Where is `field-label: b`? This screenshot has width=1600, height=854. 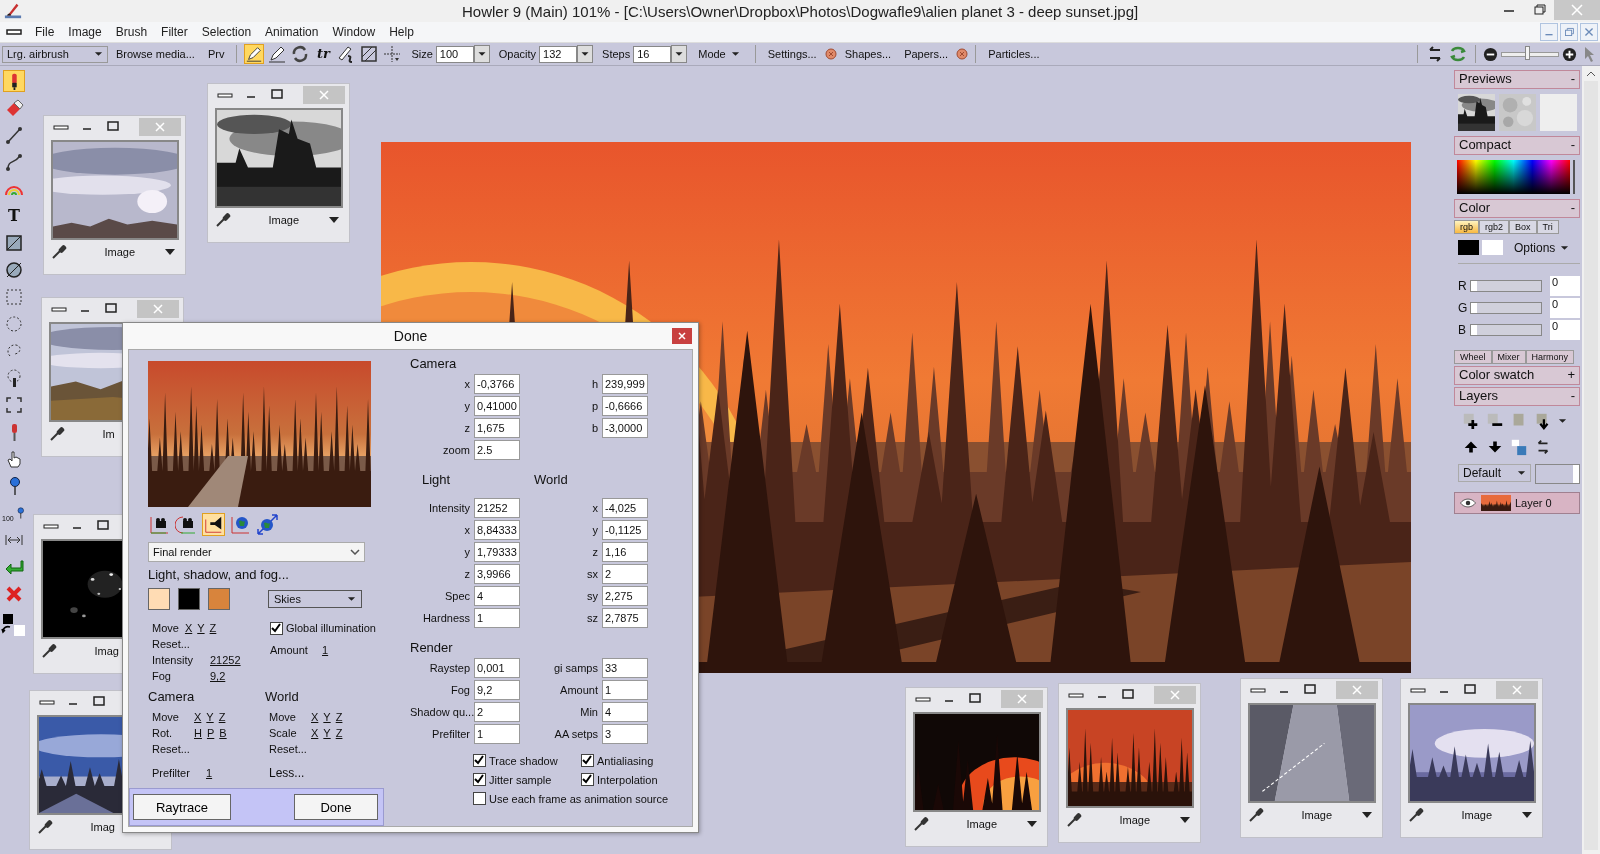
field-label: b is located at coordinates (594, 428).